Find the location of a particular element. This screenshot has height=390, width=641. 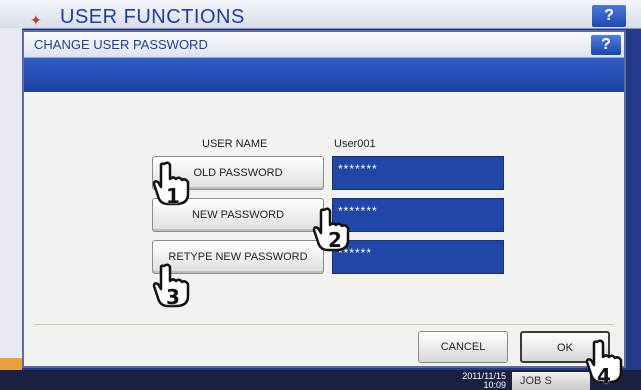

step-1-number: 1 is located at coordinates (173, 196).